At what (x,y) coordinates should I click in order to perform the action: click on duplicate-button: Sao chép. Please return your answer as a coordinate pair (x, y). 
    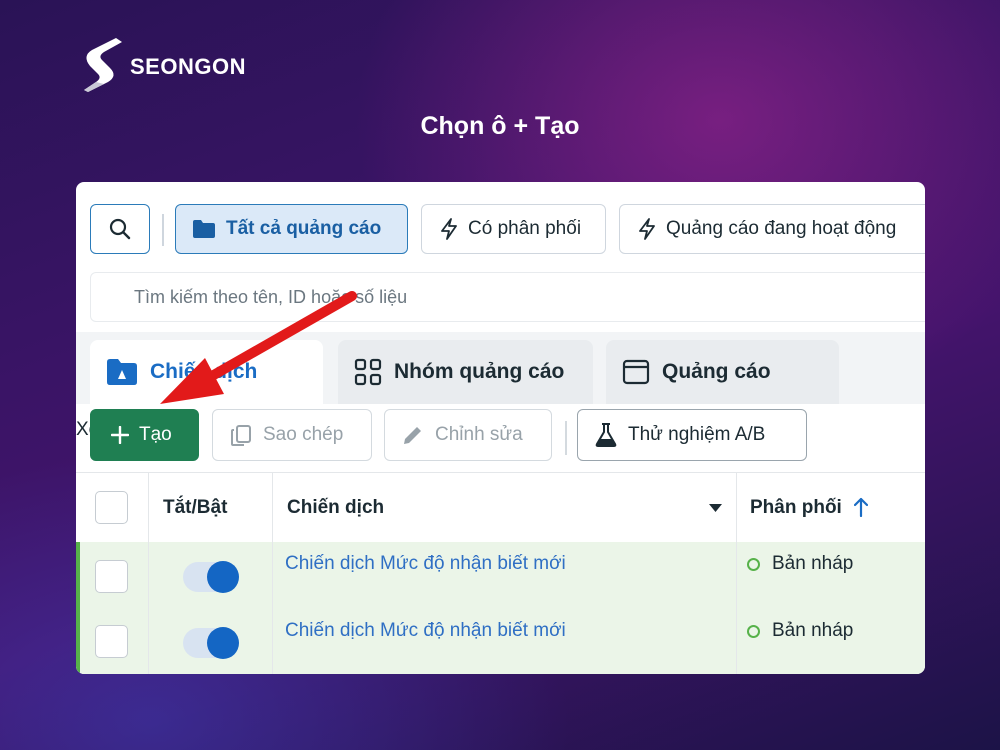
    Looking at the image, I should click on (292, 435).